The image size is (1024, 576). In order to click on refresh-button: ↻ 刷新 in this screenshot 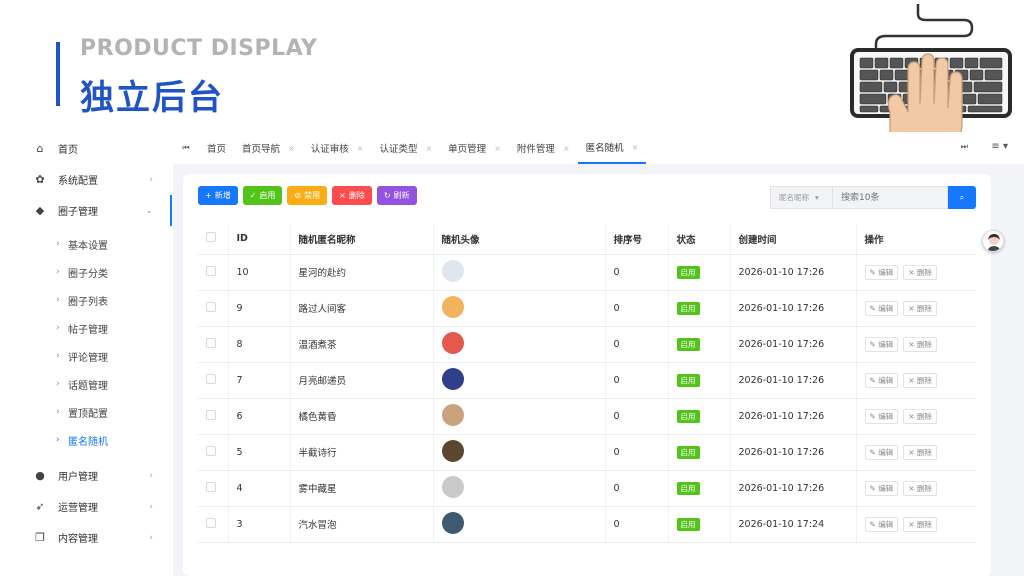, I will do `click(396, 195)`.